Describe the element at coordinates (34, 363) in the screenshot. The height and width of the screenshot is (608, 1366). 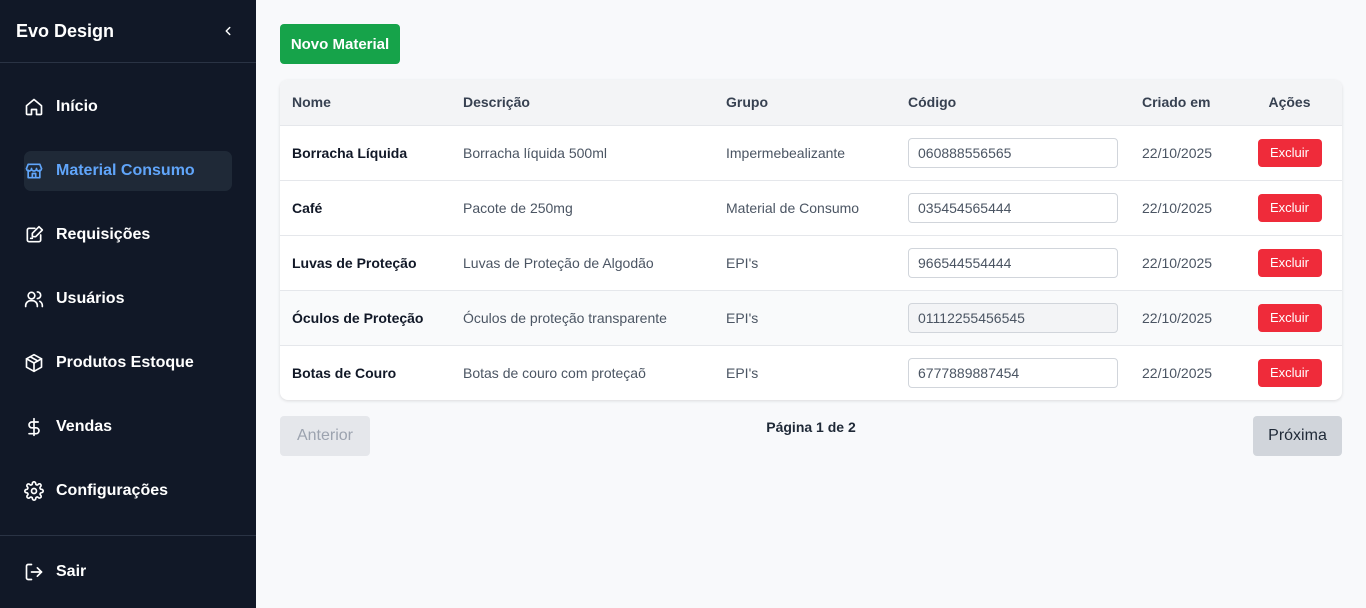
I see `package-icon` at that location.